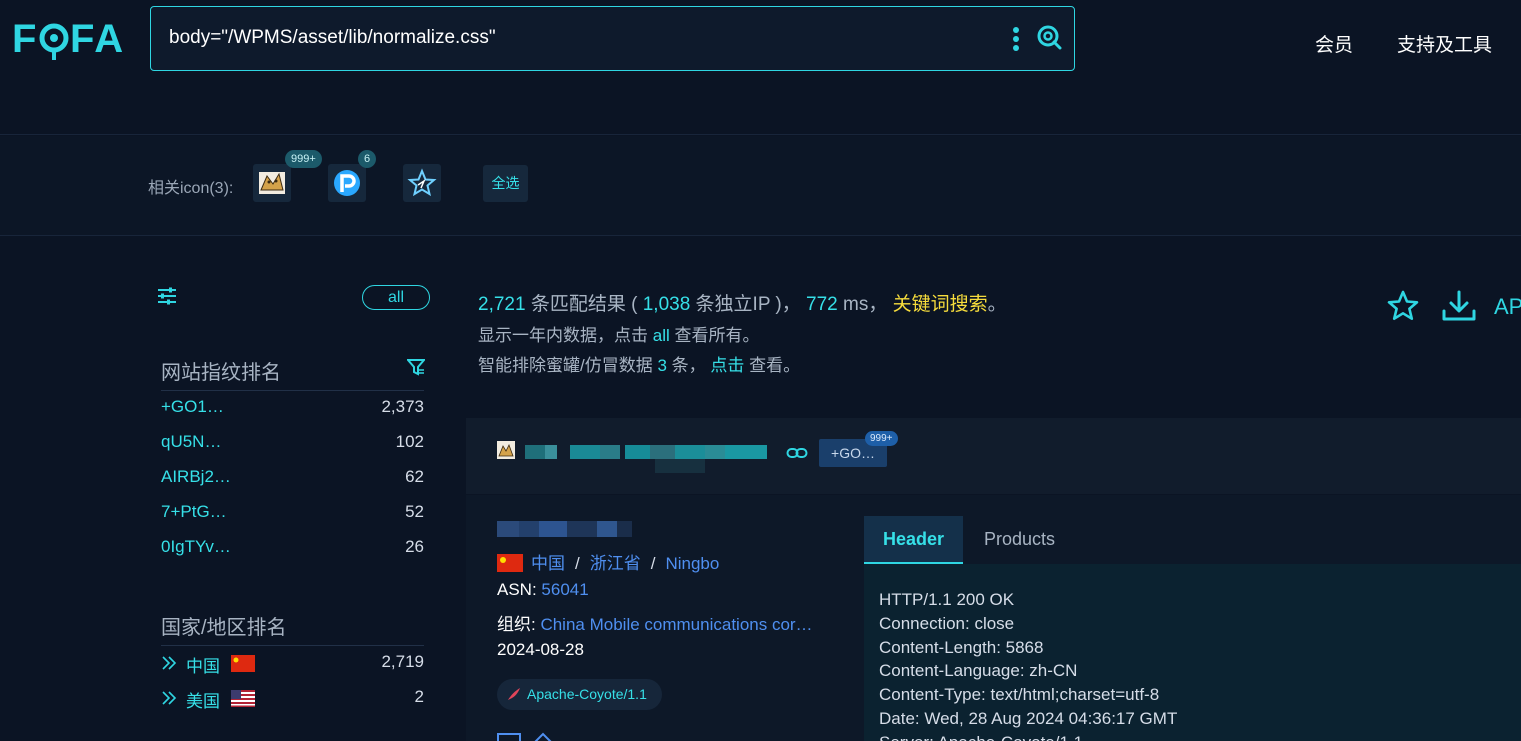 The width and height of the screenshot is (1521, 741). I want to click on server-tag: Apache-Coyote/1.1, so click(579, 694).